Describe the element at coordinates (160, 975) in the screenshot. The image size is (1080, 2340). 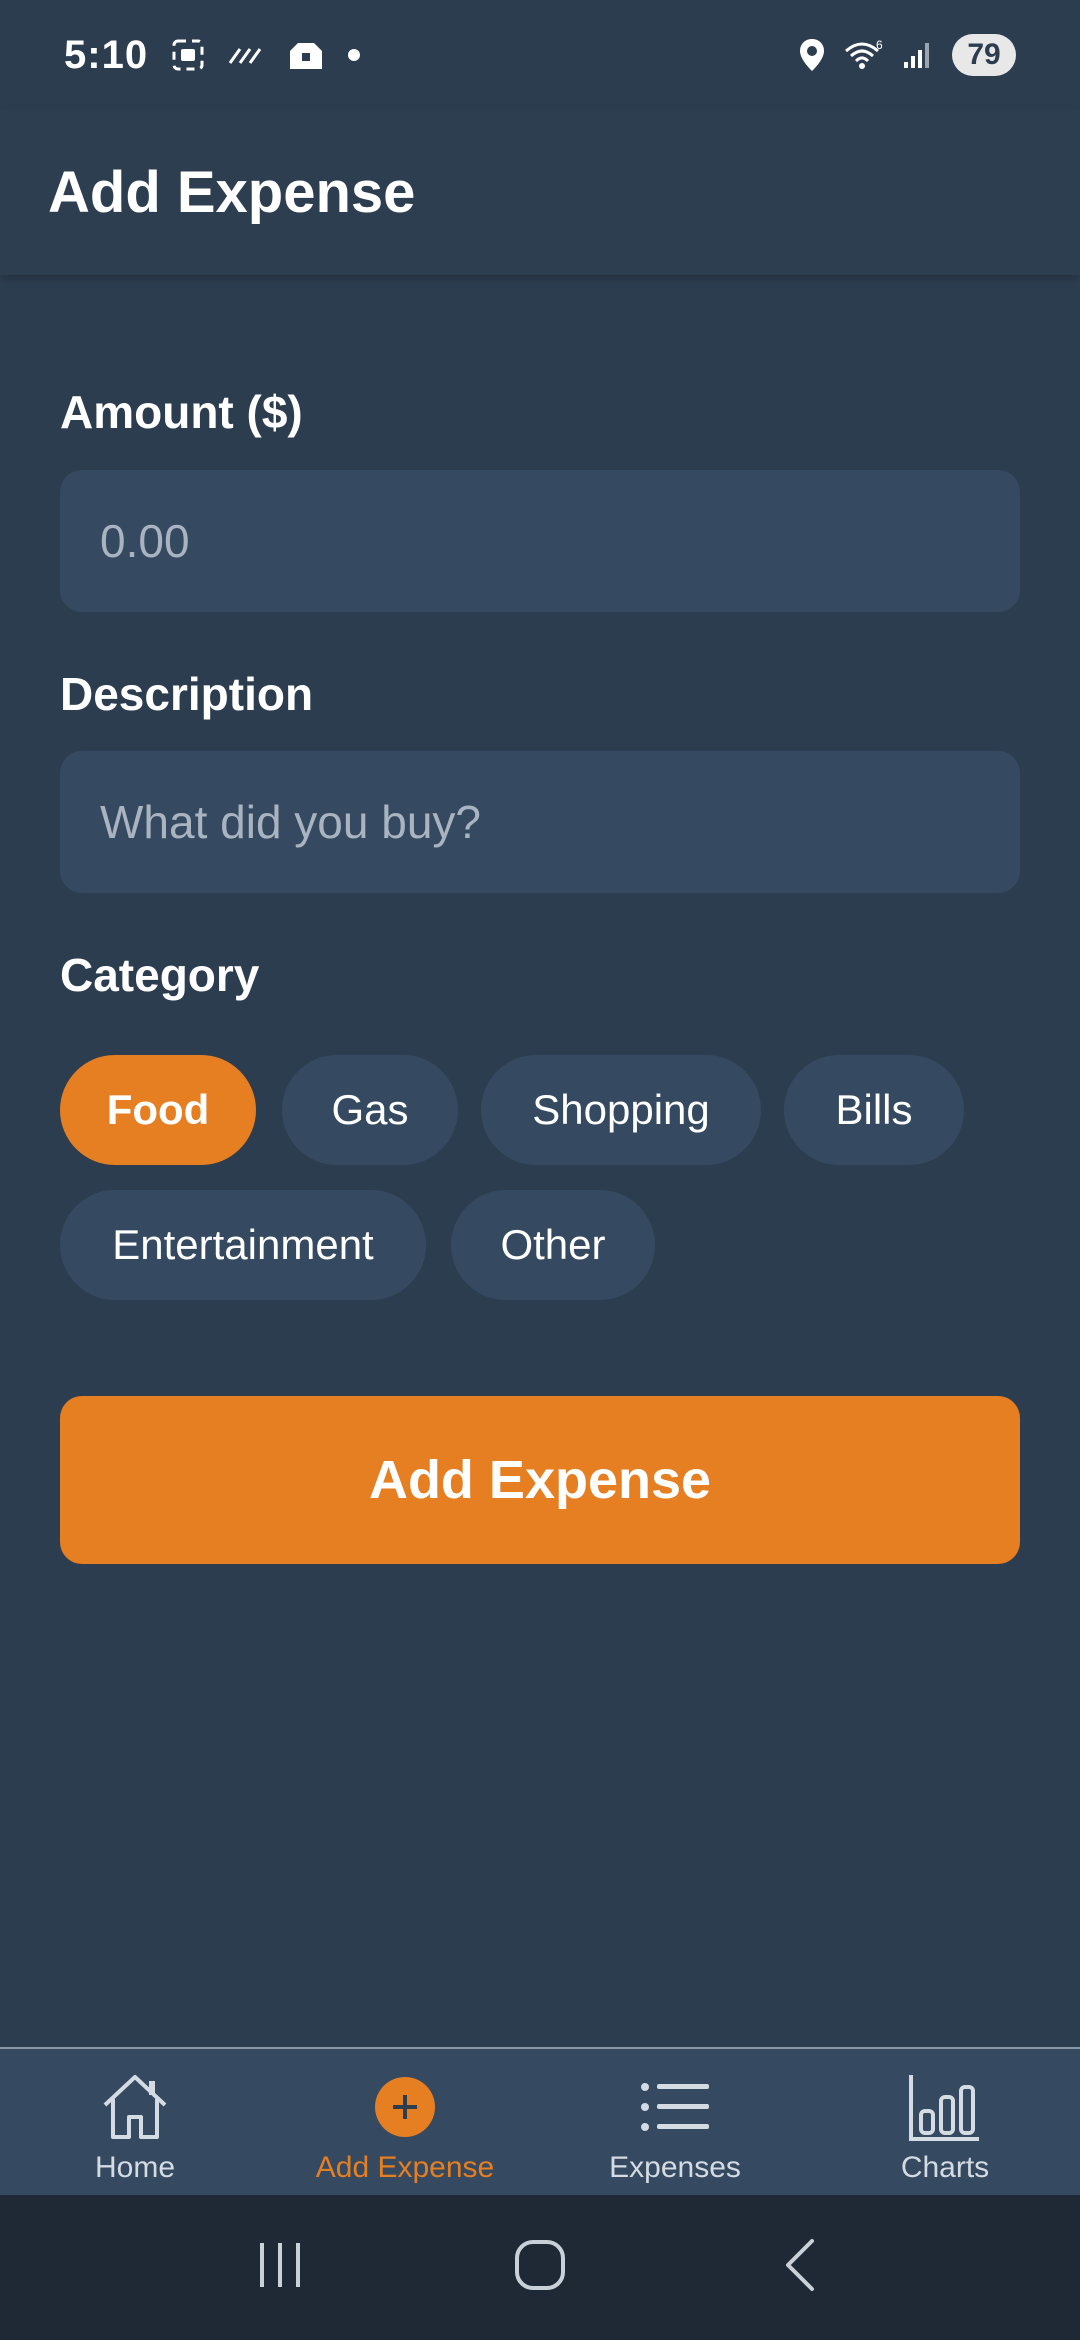
I see `category-label: Category` at that location.